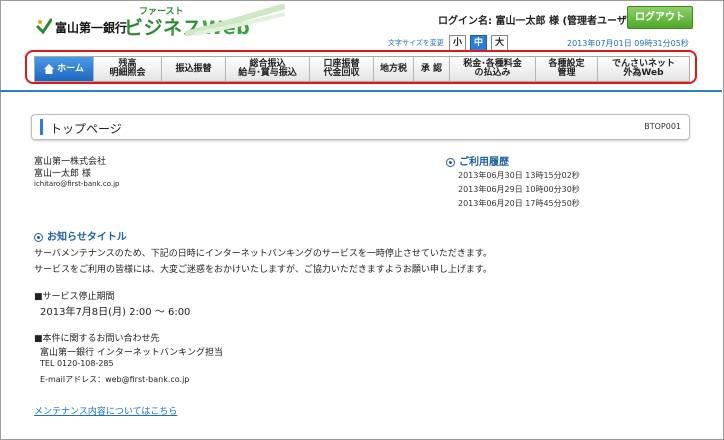 This screenshot has height=440, width=724. Describe the element at coordinates (74, 297) in the screenshot. I see `stop-period-heading: ■サービス停止期間` at that location.